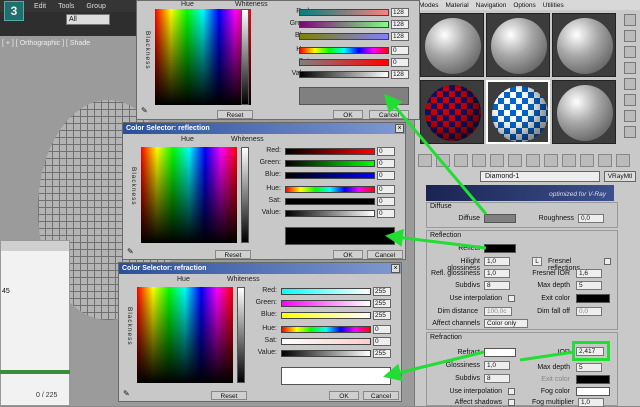 This screenshot has width=640, height=407. Describe the element at coordinates (497, 285) in the screenshot. I see `reflection-subdivs-field: 8` at that location.